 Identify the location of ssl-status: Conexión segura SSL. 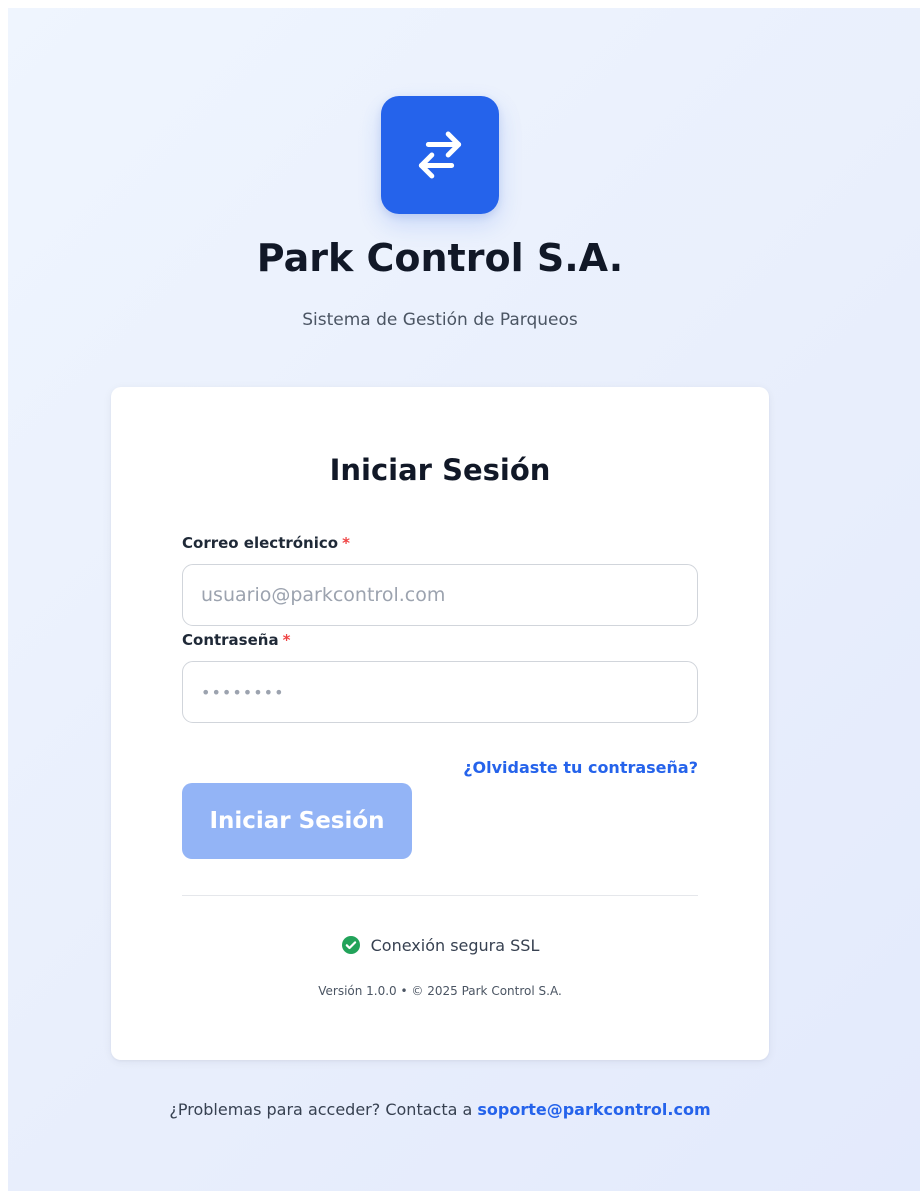
(440, 945).